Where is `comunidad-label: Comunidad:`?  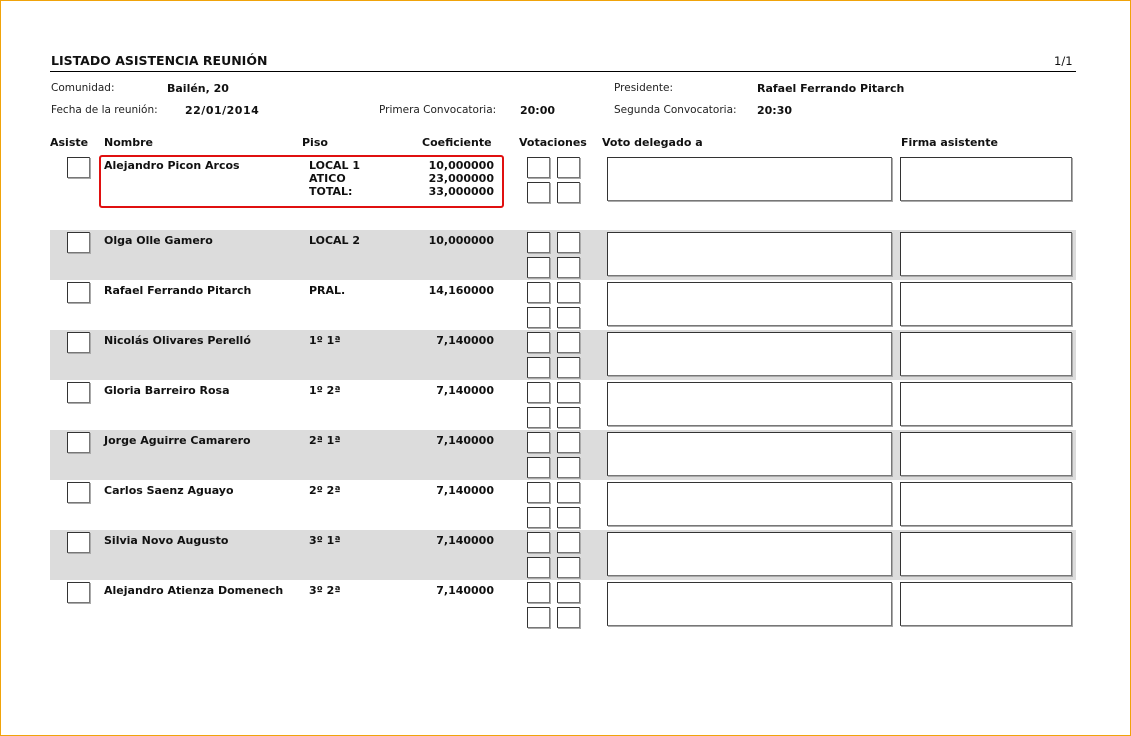 comunidad-label: Comunidad: is located at coordinates (83, 88).